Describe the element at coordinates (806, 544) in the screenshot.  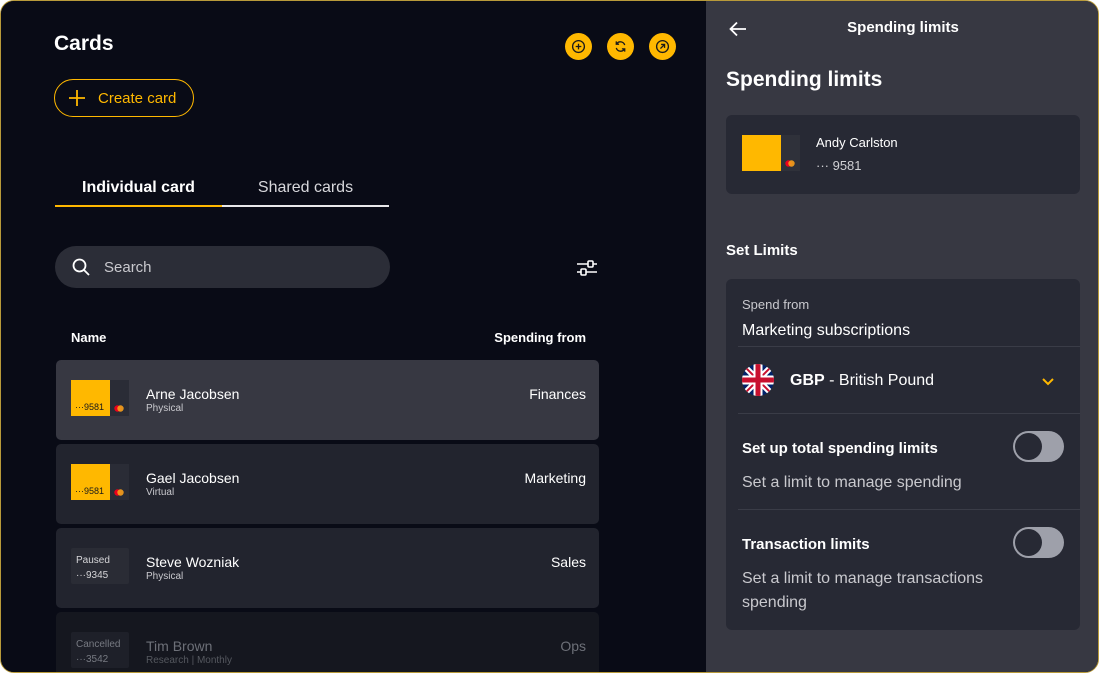
I see `transaction-limits-title: Transaction limits` at that location.